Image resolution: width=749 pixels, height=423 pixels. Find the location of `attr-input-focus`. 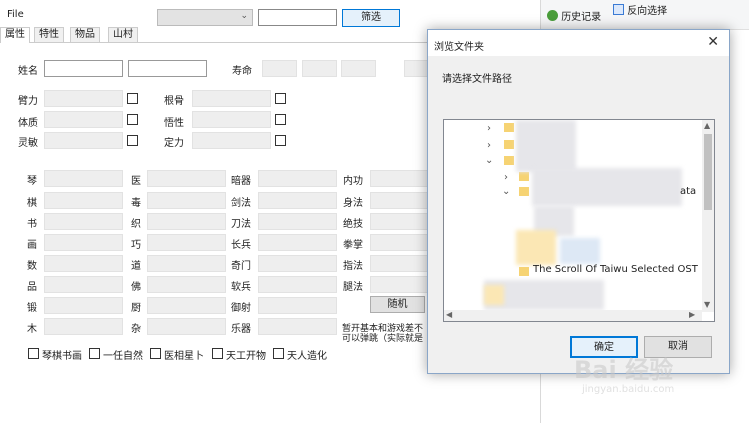

attr-input-focus is located at coordinates (231, 140).